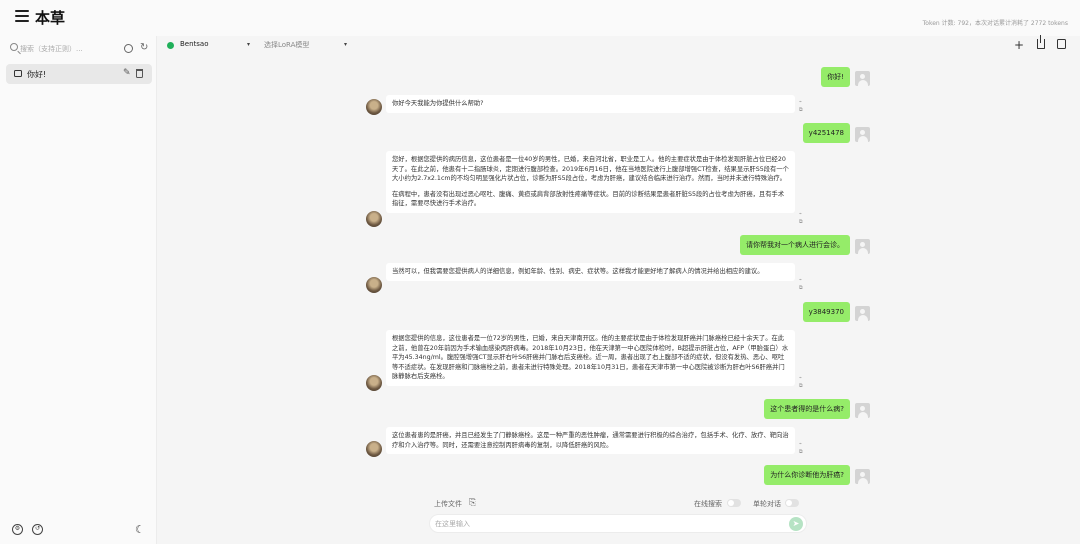 This screenshot has height=544, width=1080. What do you see at coordinates (472, 503) in the screenshot?
I see `paperclip-icon: ⎘` at bounding box center [472, 503].